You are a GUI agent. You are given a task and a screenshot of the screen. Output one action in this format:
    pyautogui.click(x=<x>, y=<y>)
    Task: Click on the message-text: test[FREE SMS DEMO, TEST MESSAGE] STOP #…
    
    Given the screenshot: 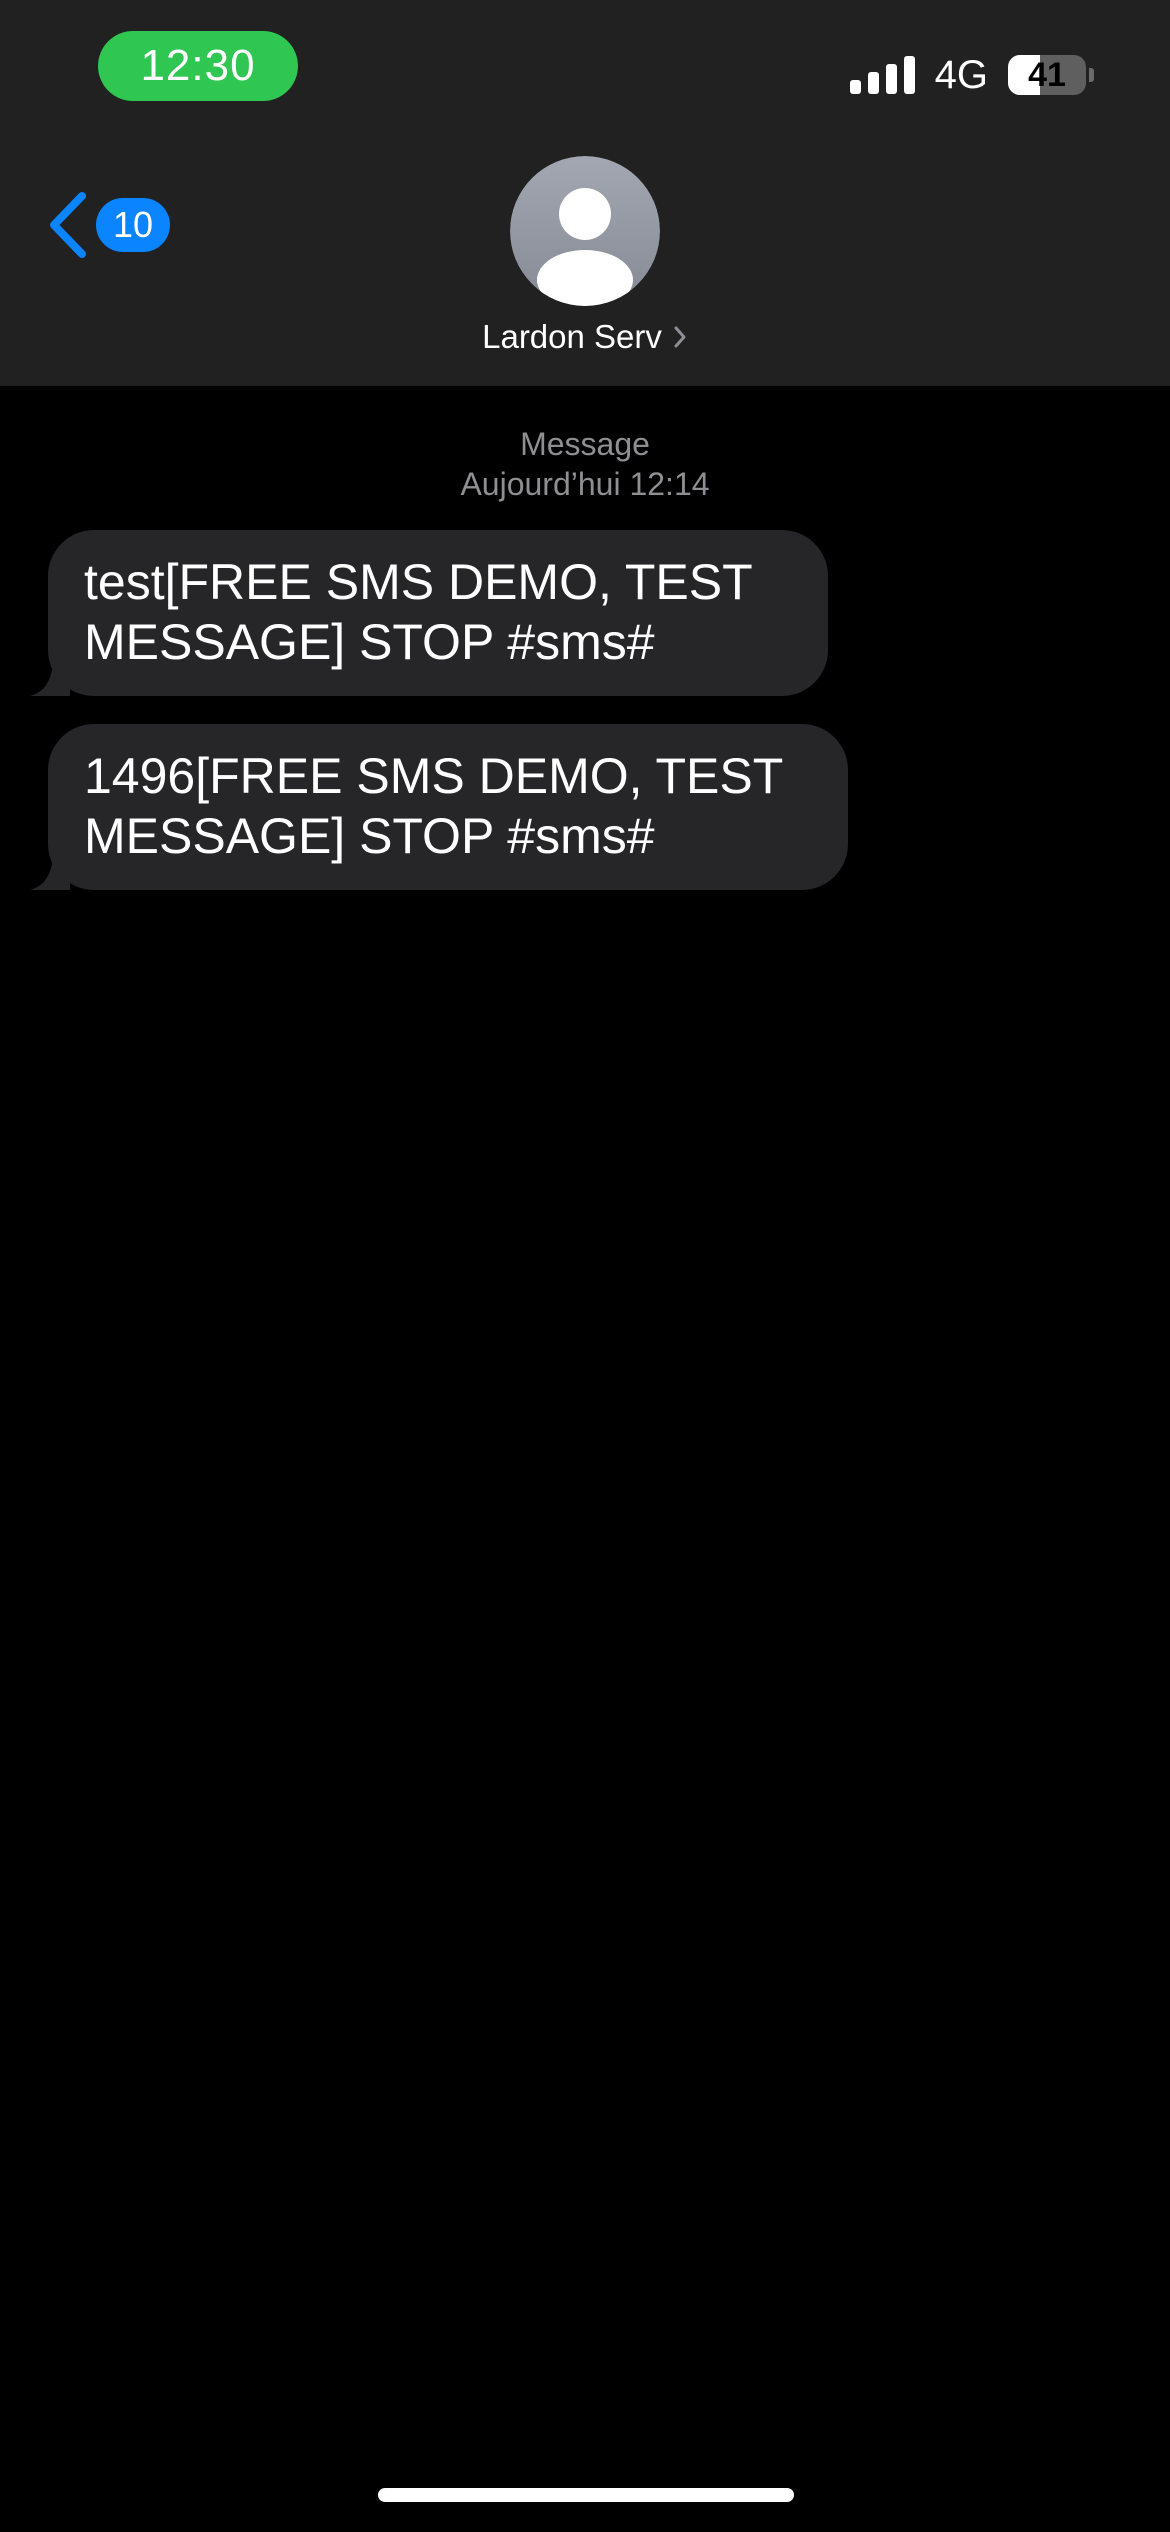 What is the action you would take?
    pyautogui.click(x=438, y=613)
    